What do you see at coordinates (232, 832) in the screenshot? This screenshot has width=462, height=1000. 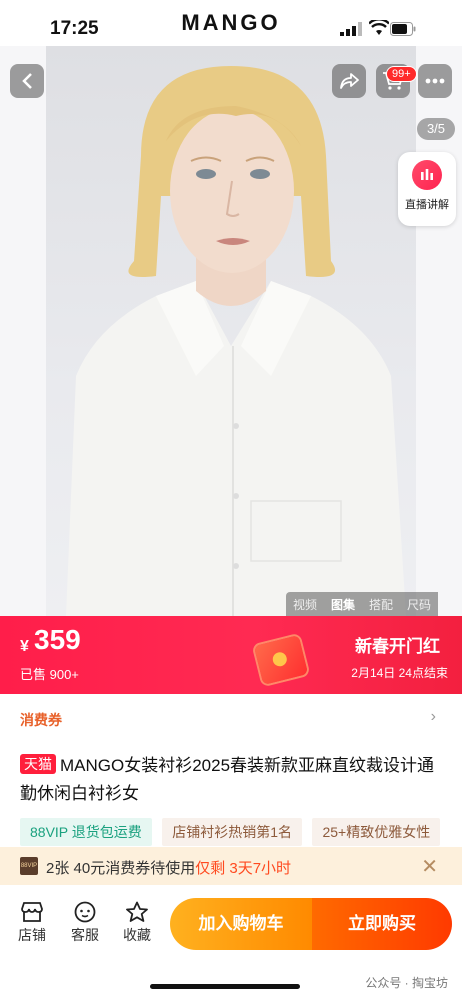 I see `tag-bestseller: 店铺衬衫热销第1名` at bounding box center [232, 832].